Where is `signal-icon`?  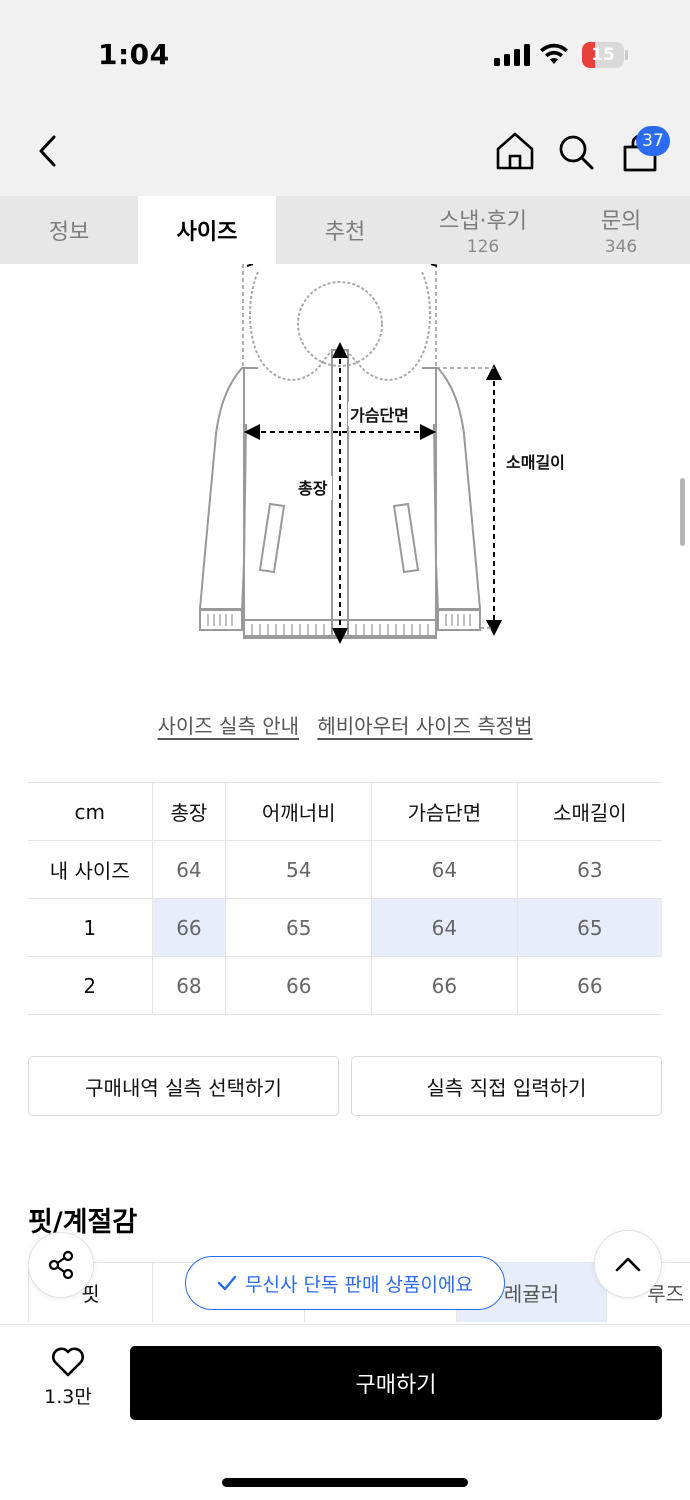 signal-icon is located at coordinates (512, 55).